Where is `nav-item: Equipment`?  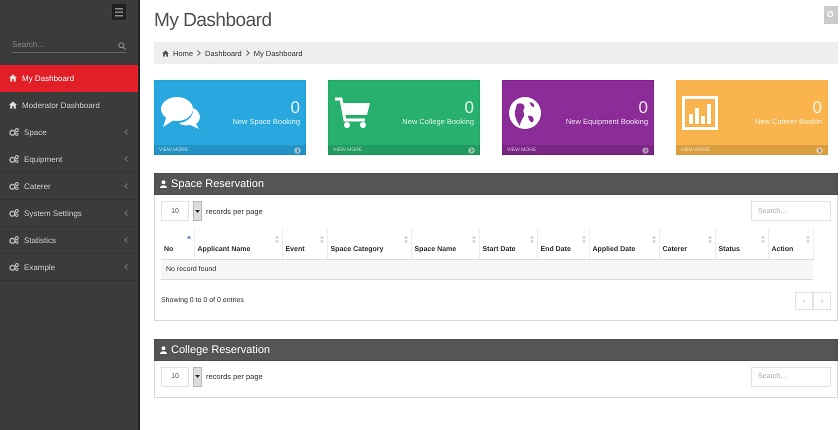 nav-item: Equipment is located at coordinates (69, 159).